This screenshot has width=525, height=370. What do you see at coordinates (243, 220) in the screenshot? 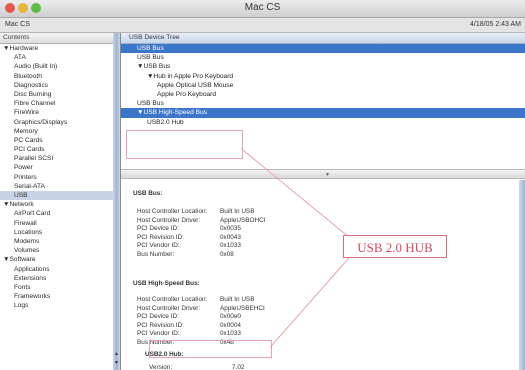
I see `detail-value: AppleUSBOHCI` at bounding box center [243, 220].